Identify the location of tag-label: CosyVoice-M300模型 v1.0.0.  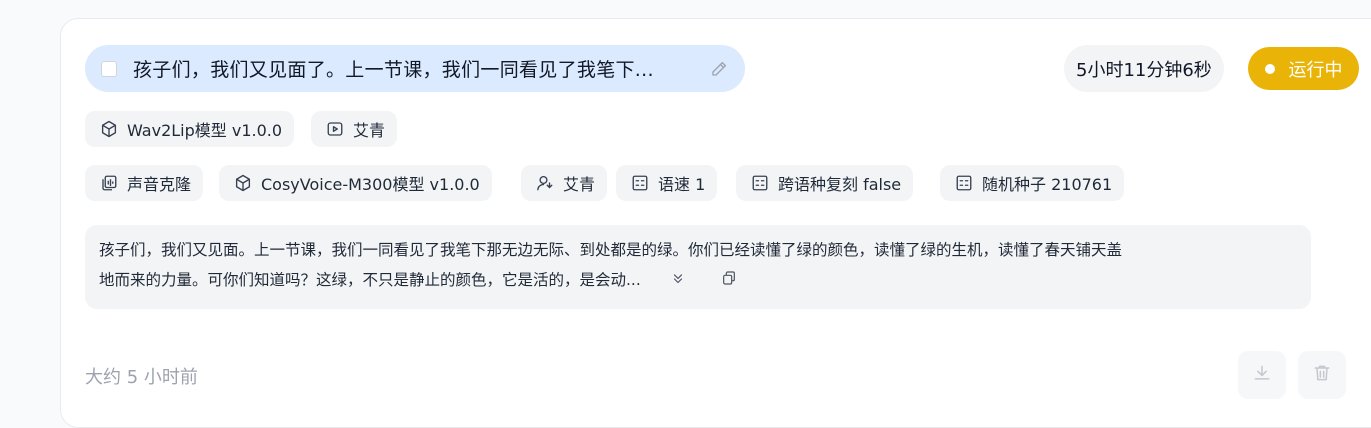
(370, 184).